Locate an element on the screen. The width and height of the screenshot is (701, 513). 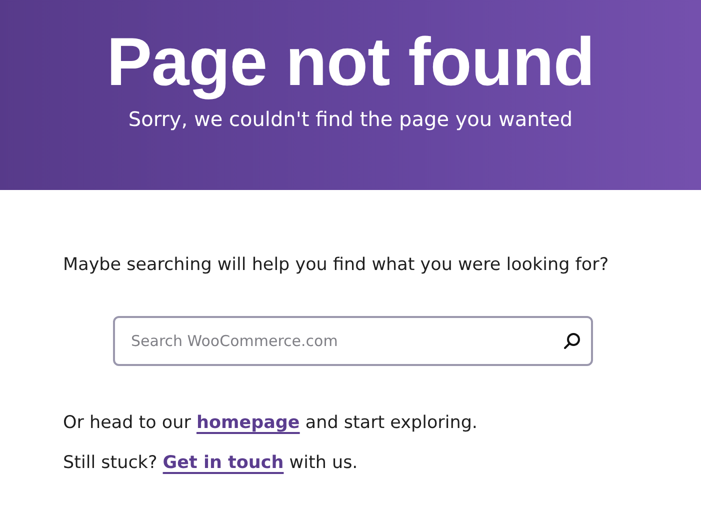
help-sentence: Or head to our homepage and start exploring. is located at coordinates (270, 423).